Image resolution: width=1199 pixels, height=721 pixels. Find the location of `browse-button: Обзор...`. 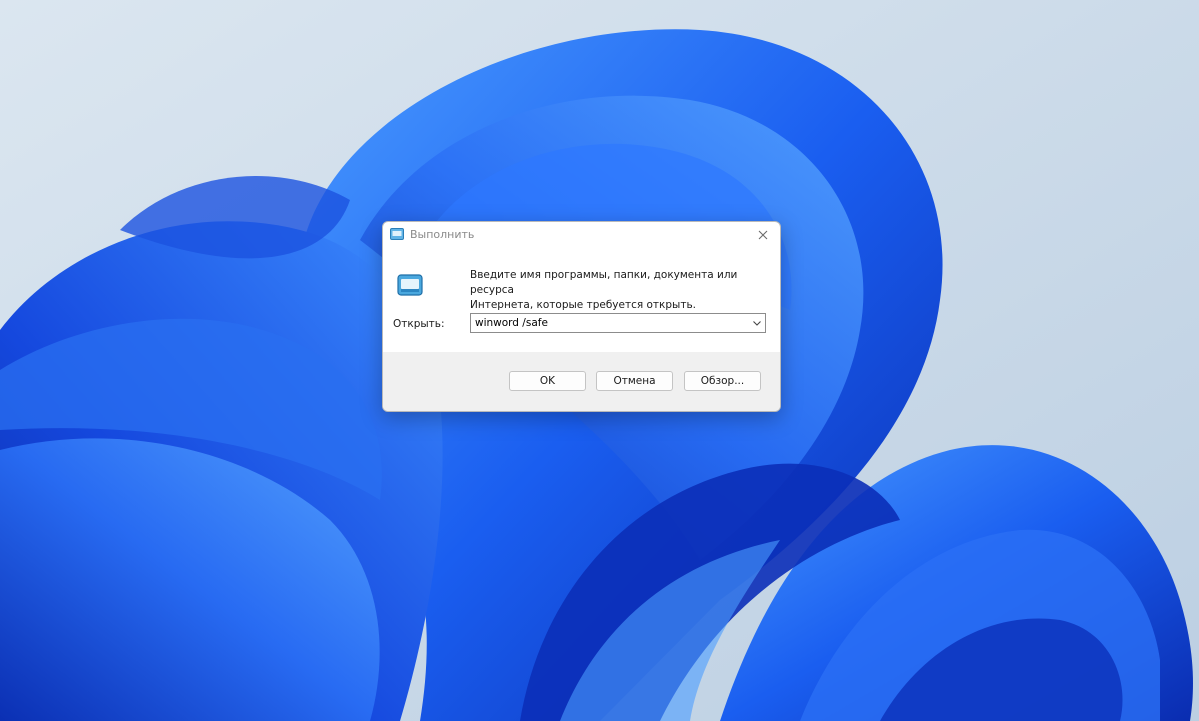

browse-button: Обзор... is located at coordinates (722, 381).